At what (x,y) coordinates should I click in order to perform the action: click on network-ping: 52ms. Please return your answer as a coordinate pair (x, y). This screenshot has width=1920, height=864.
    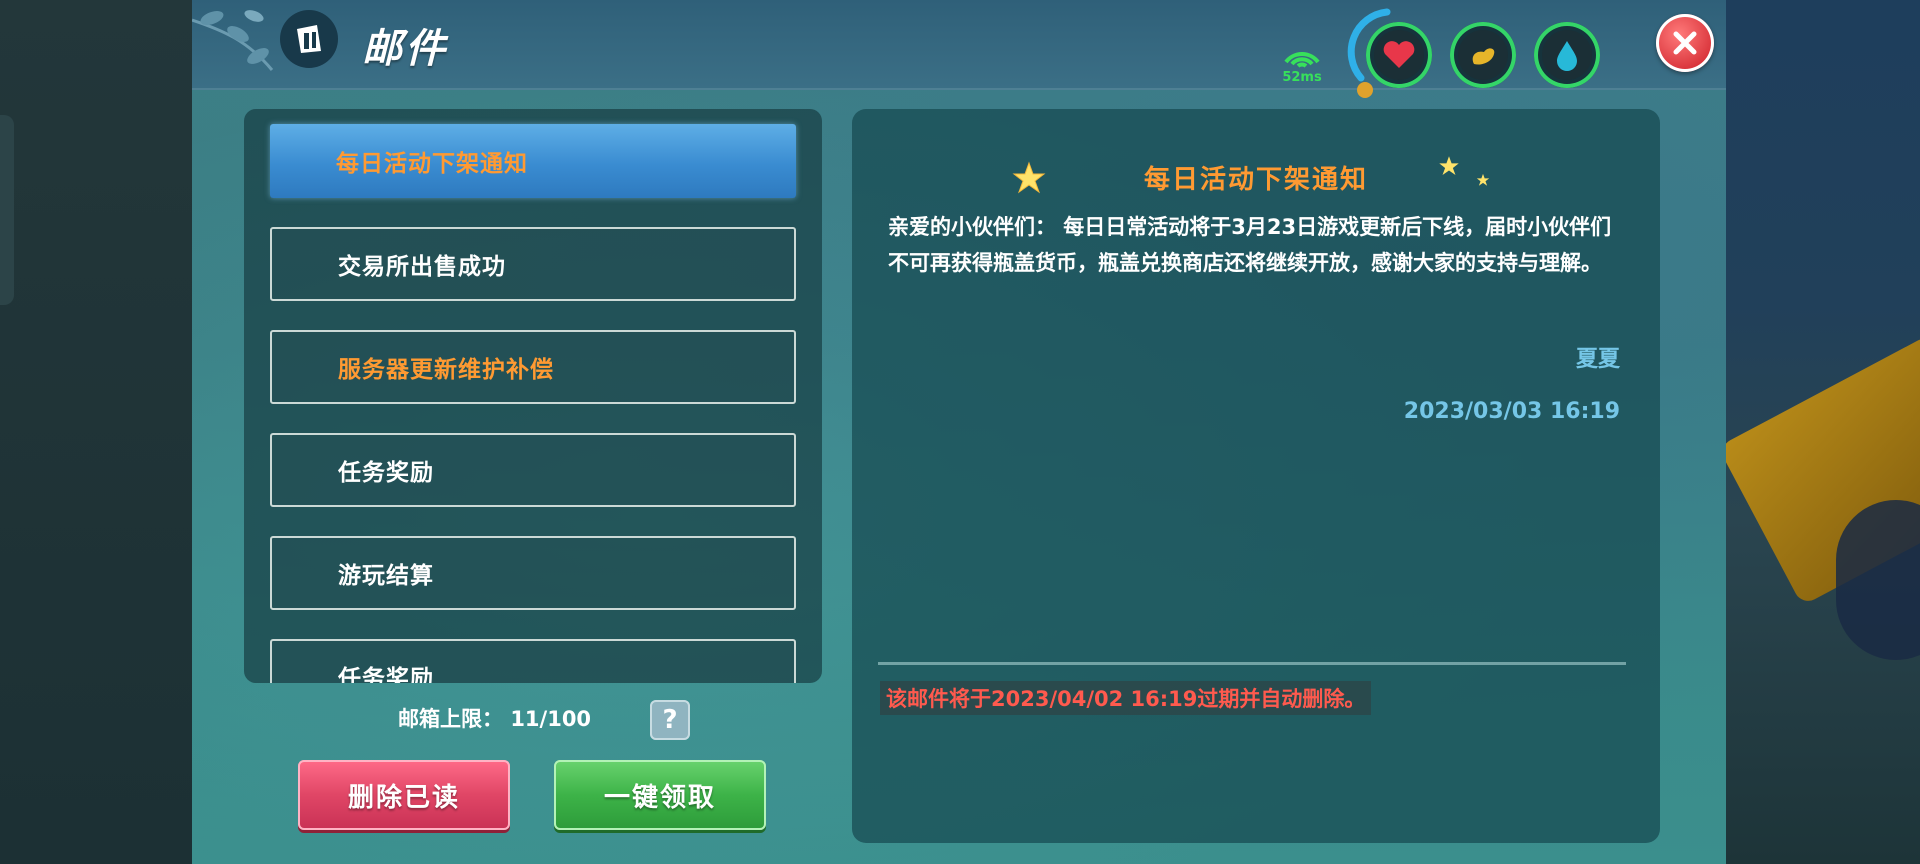
    Looking at the image, I should click on (1302, 64).